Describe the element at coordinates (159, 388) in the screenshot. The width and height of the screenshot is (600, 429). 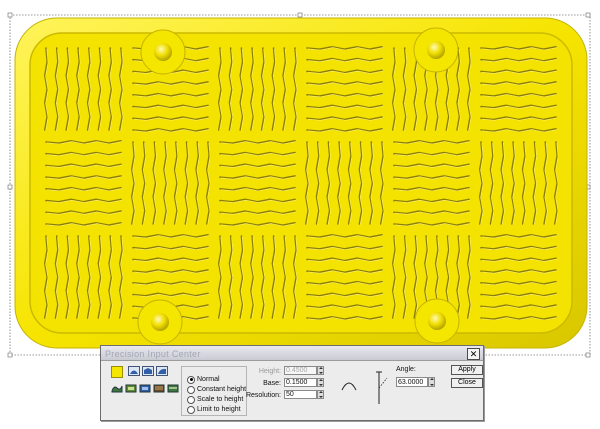
I see `texture-icon` at that location.